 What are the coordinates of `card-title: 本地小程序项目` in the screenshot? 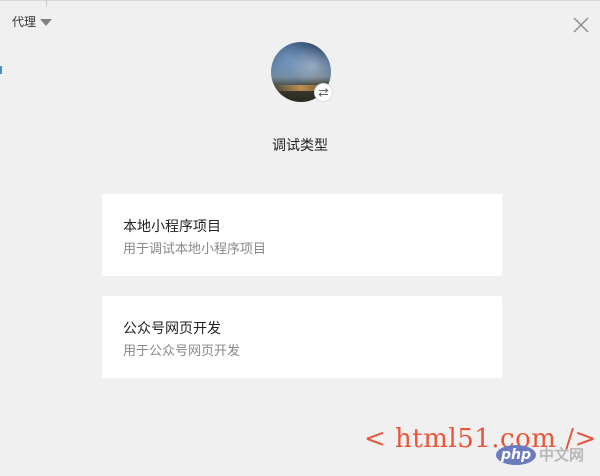 It's located at (172, 227).